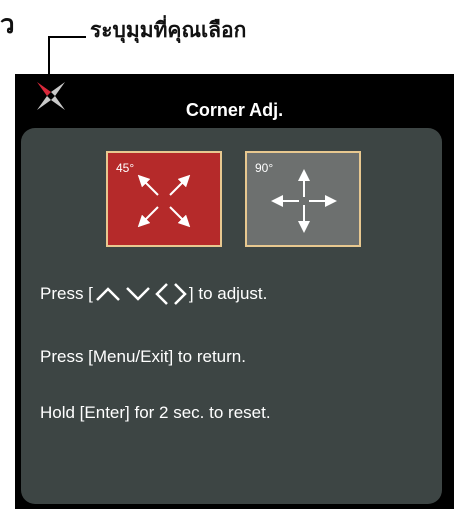 This screenshot has height=509, width=454. What do you see at coordinates (138, 294) in the screenshot?
I see `down-icon` at bounding box center [138, 294].